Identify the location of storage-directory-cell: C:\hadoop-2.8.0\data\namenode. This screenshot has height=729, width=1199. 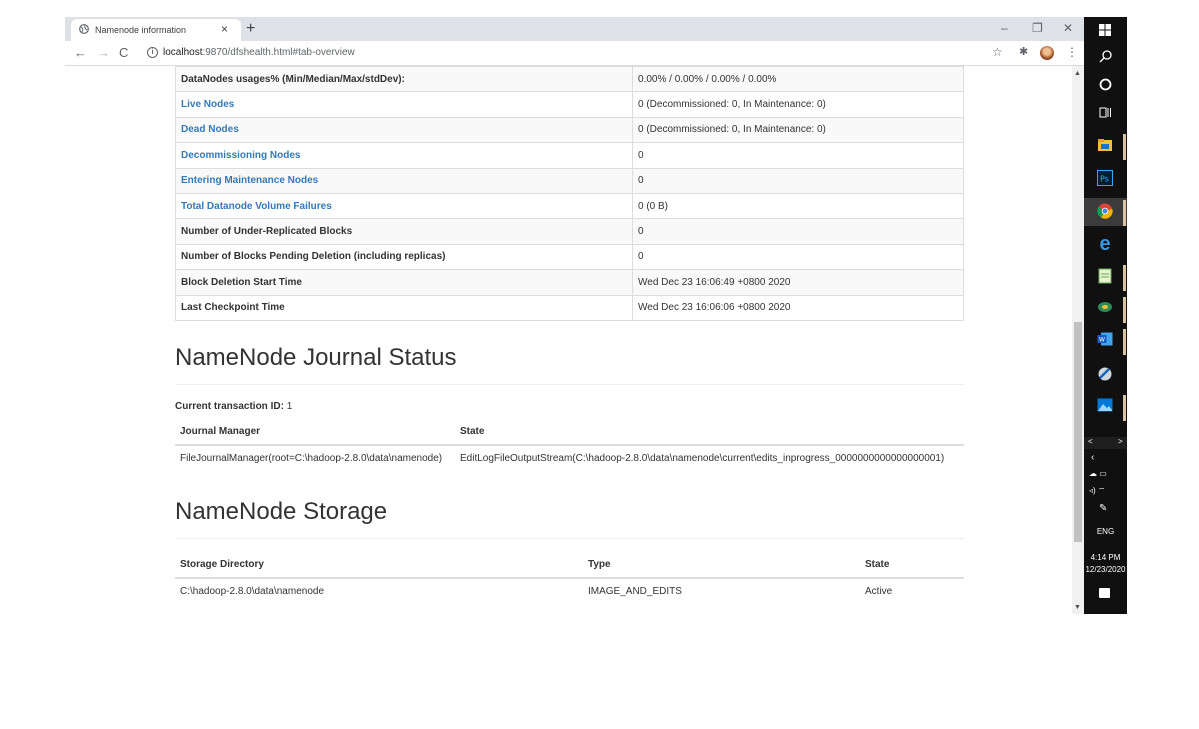
(379, 591).